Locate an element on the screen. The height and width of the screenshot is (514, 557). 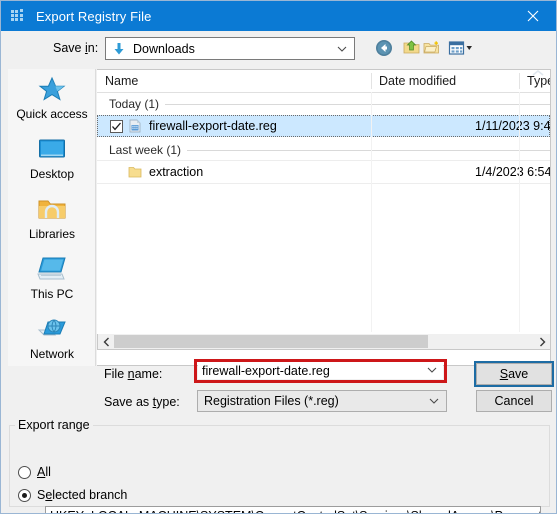
row-separator is located at coordinates (323, 183).